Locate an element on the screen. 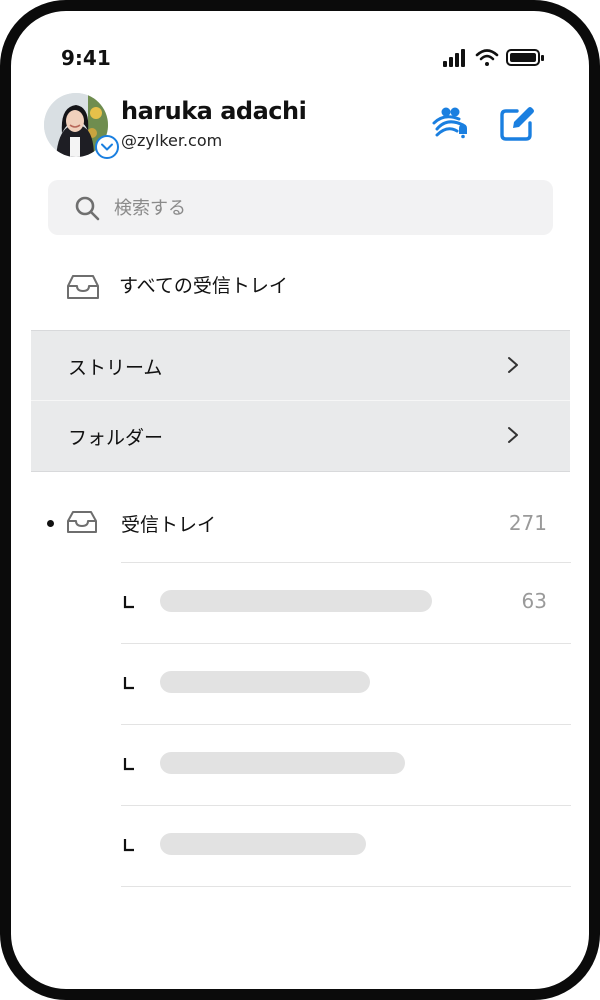 This screenshot has width=600, height=1000. nav-item-label: ストリーム is located at coordinates (115, 368).